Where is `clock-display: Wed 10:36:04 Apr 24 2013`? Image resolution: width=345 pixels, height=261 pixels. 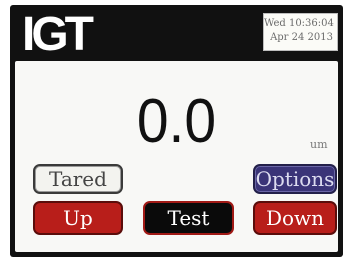
clock-display: Wed 10:36:04 Apr 24 2013 is located at coordinates (300, 32).